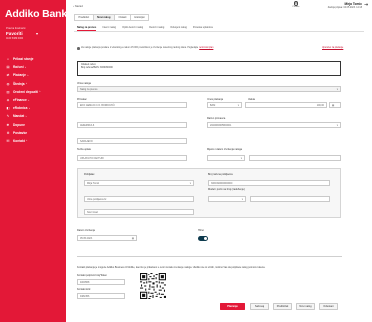 This screenshot has width=372, height=322. Describe the element at coordinates (139, 199) in the screenshot. I see `sender-address-input: Ulica pošiljaoca br.` at that location.